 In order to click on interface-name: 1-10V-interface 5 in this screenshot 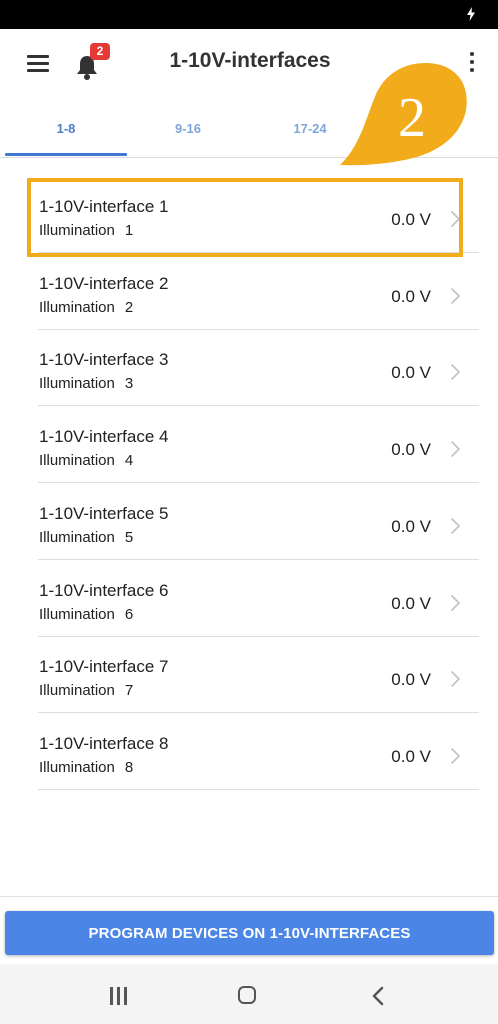, I will do `click(104, 513)`.